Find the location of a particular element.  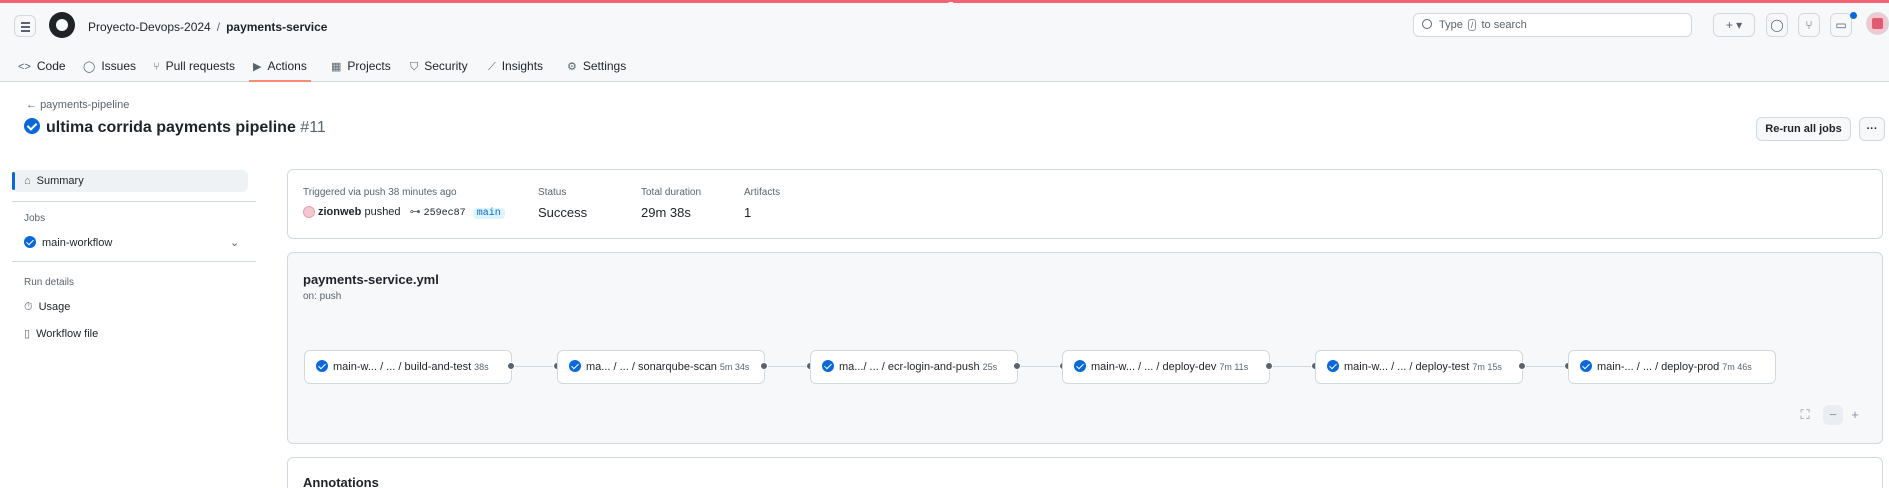

tab-projects: ▦ Projects is located at coordinates (361, 66).